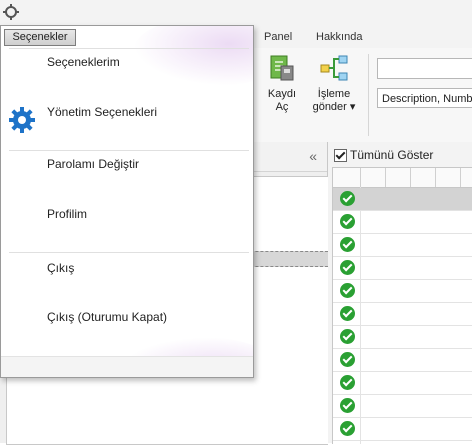  I want to click on send-process-button: İşleme gönder ▾, so click(334, 84).